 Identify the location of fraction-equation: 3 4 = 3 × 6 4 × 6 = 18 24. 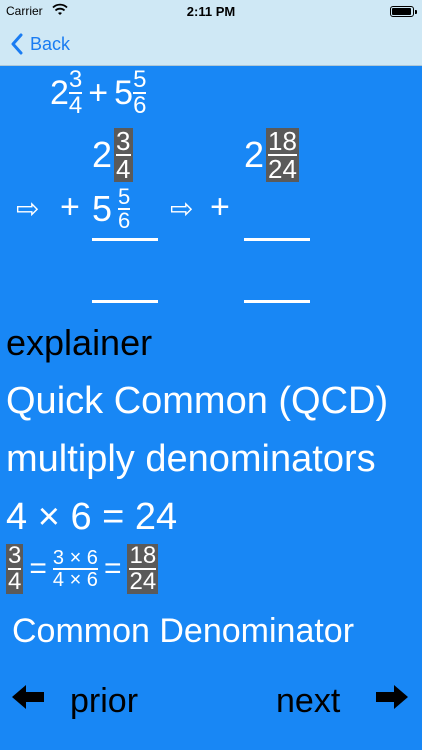
(82, 568).